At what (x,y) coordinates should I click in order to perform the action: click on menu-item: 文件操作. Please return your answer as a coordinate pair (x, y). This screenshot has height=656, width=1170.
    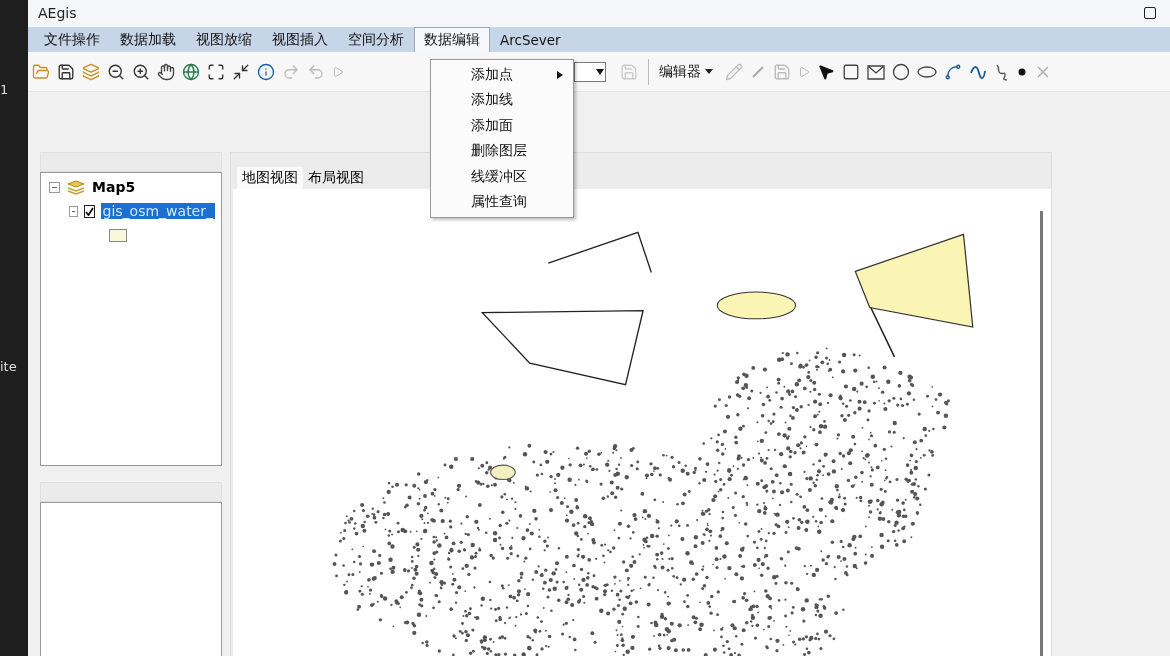
    Looking at the image, I should click on (72, 39).